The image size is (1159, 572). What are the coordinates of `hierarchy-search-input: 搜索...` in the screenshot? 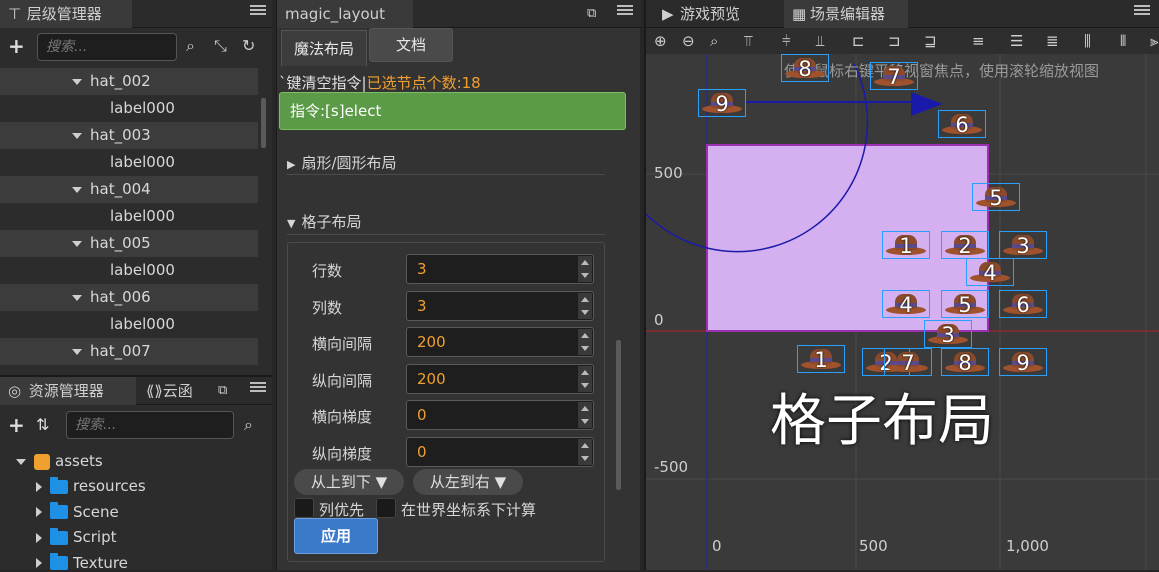 It's located at (107, 47).